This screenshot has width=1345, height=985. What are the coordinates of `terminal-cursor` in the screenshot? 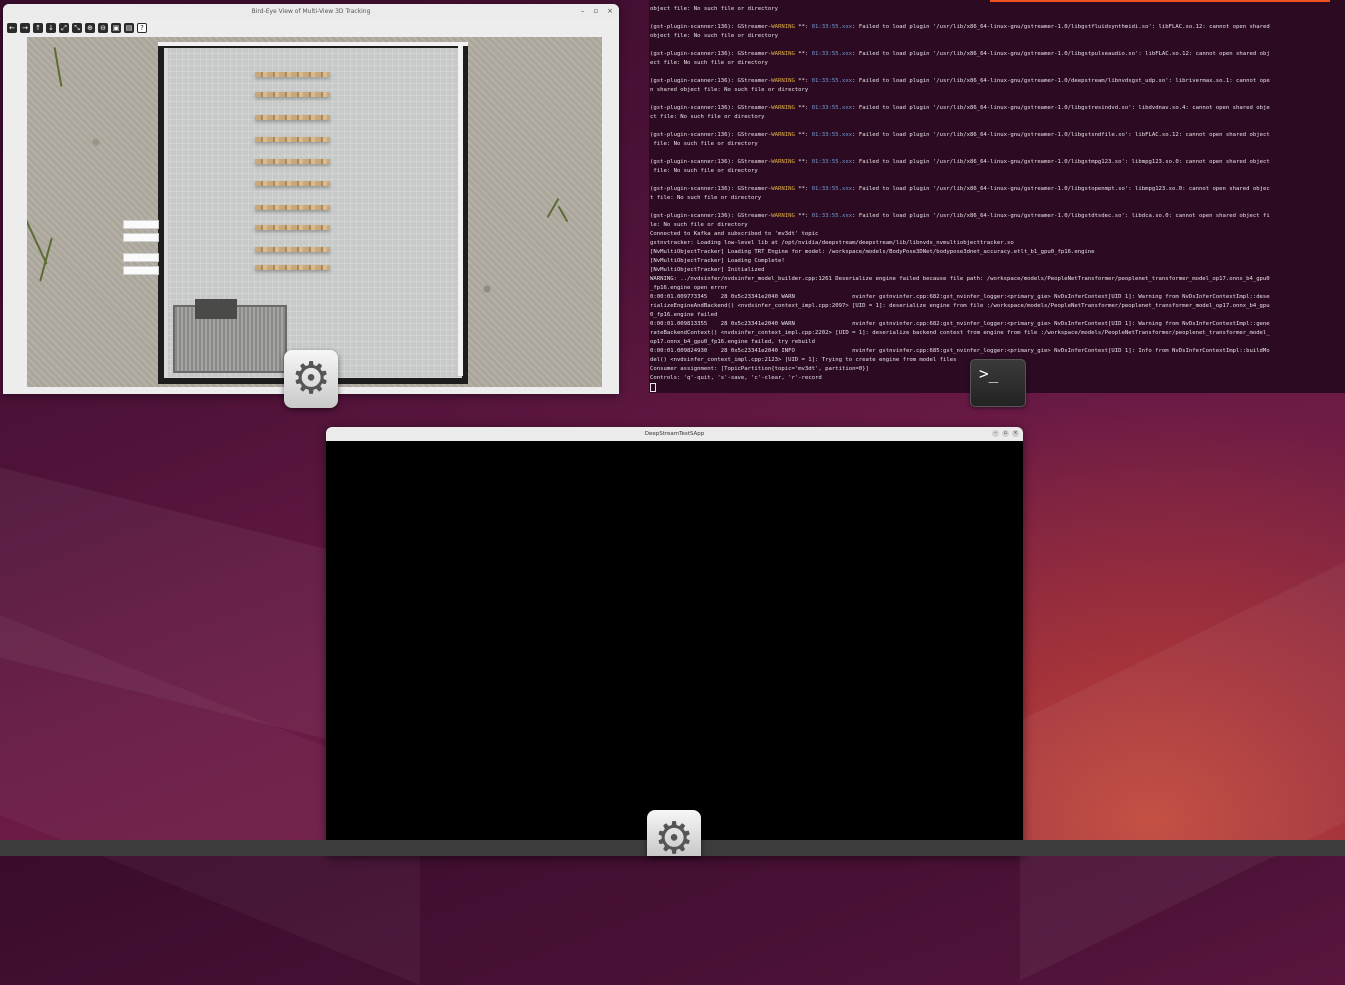 It's located at (653, 387).